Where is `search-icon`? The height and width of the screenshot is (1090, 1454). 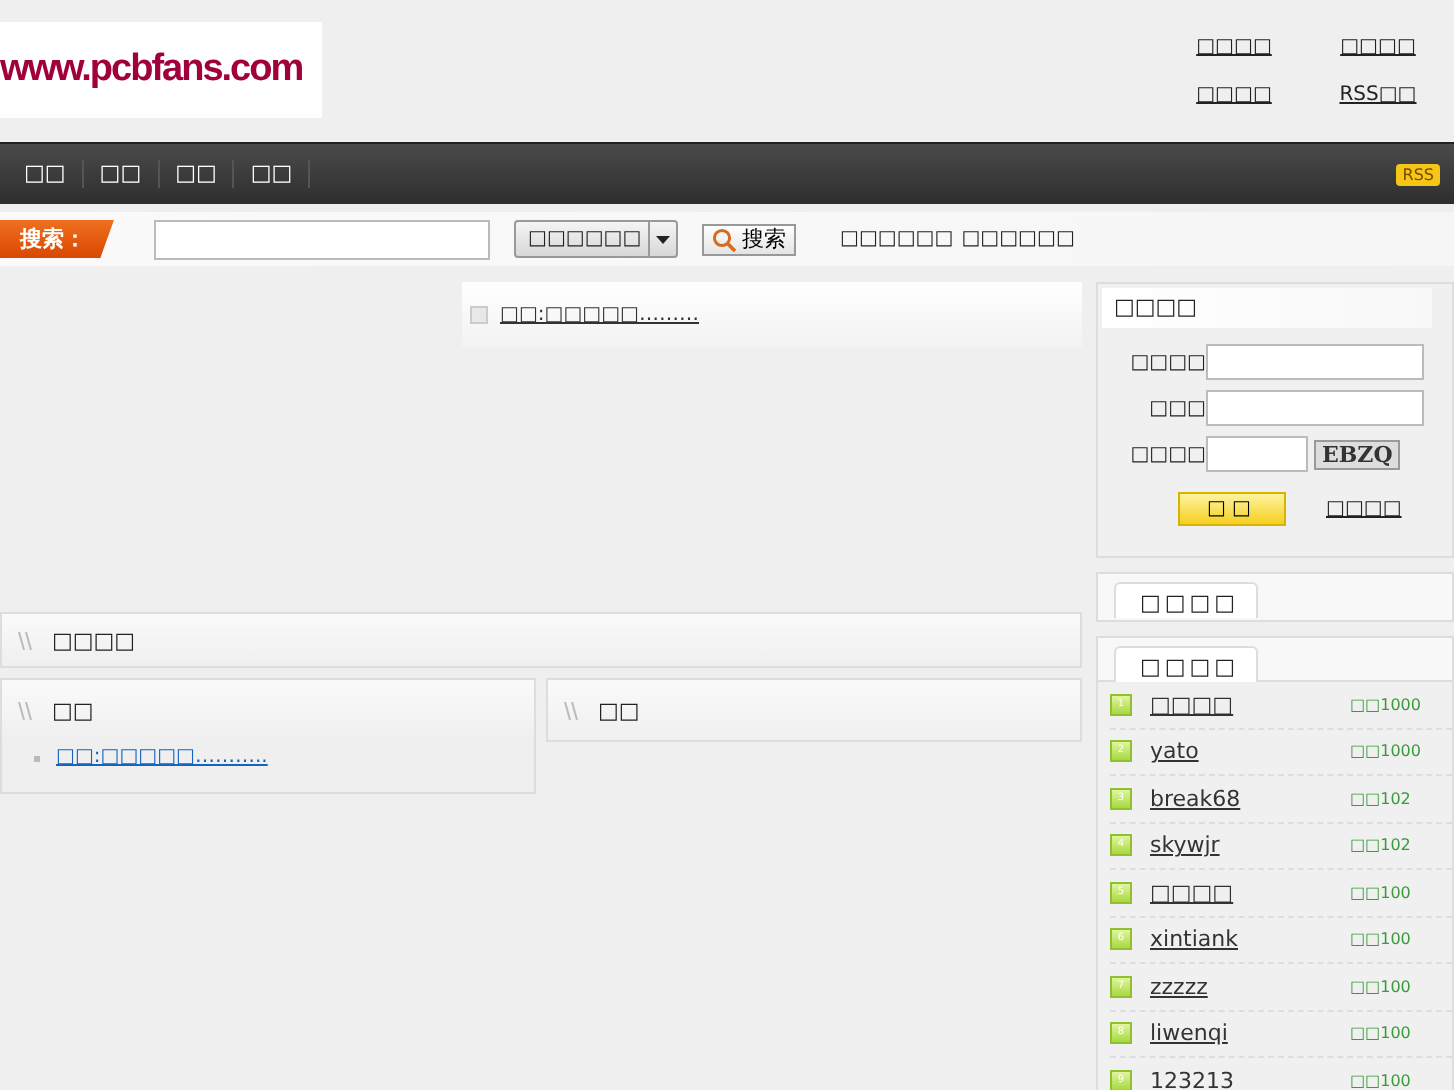 search-icon is located at coordinates (724, 239).